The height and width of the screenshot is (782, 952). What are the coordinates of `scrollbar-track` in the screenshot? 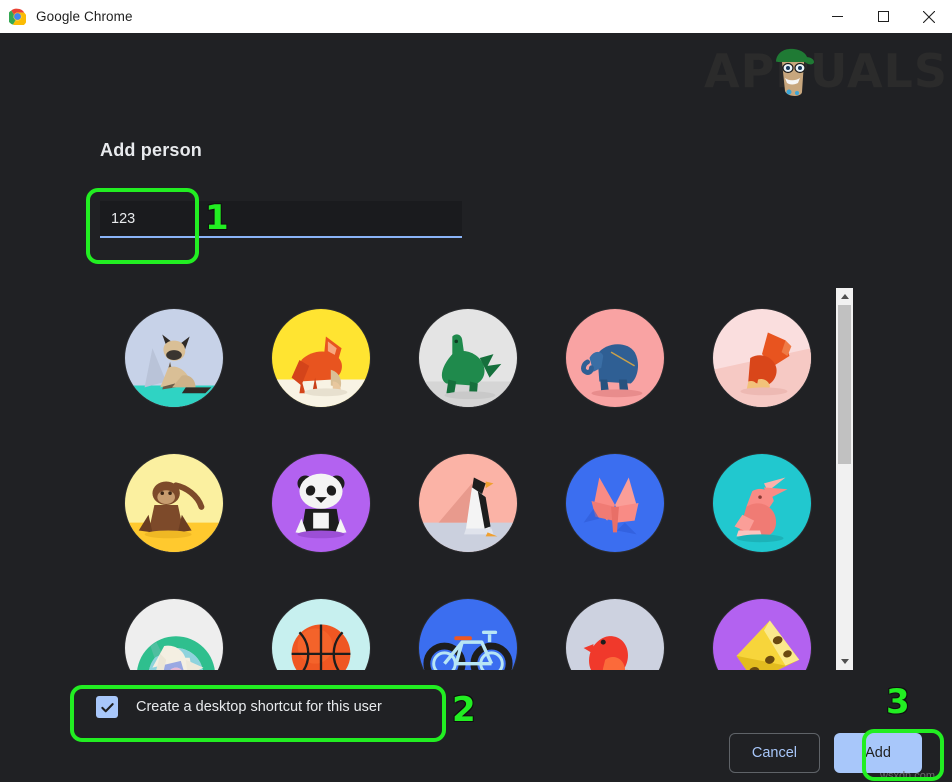 It's located at (844, 479).